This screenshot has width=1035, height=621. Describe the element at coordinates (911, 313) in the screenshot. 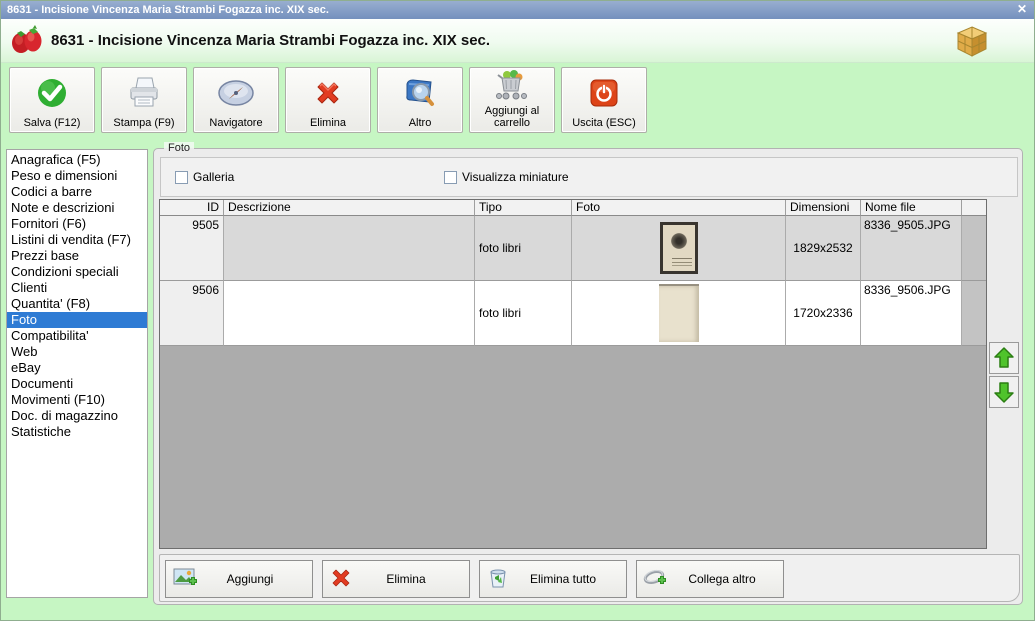

I see `cell-nome-file: 8336_9506.JPG` at that location.